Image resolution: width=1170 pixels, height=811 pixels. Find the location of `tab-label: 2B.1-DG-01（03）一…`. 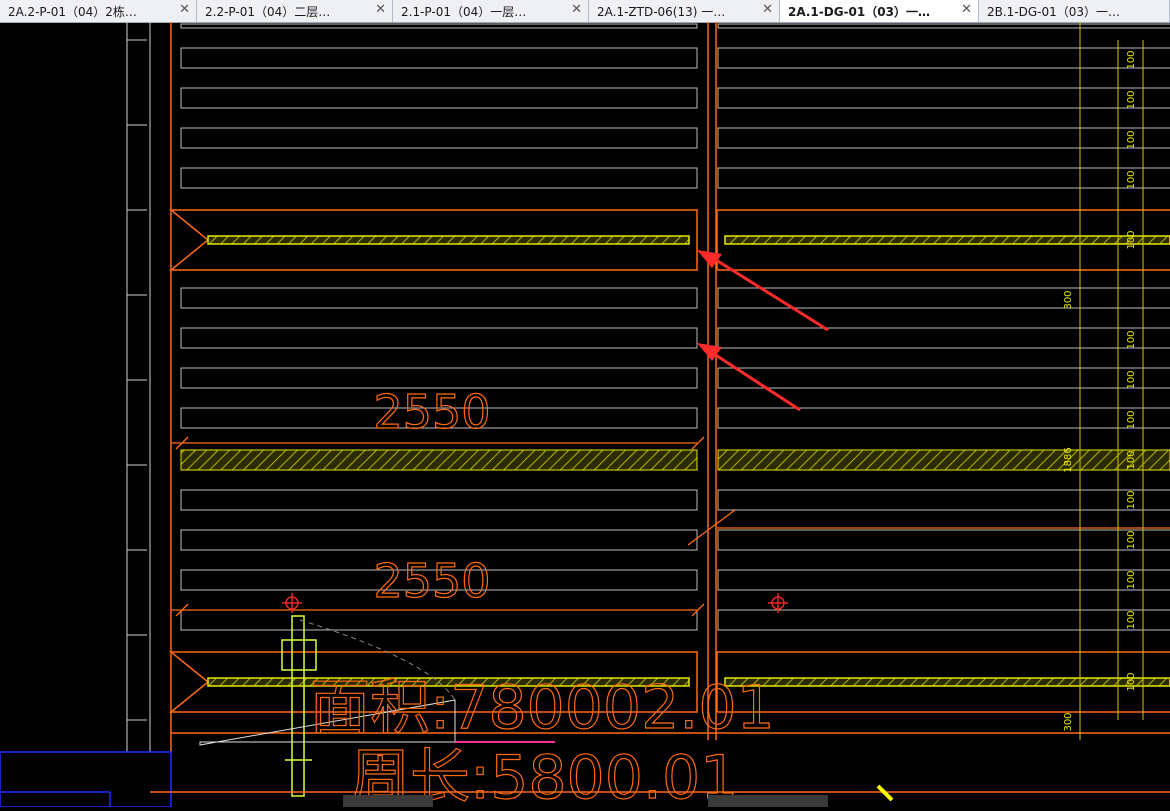

tab-label: 2B.1-DG-01（03）一… is located at coordinates (1054, 12).